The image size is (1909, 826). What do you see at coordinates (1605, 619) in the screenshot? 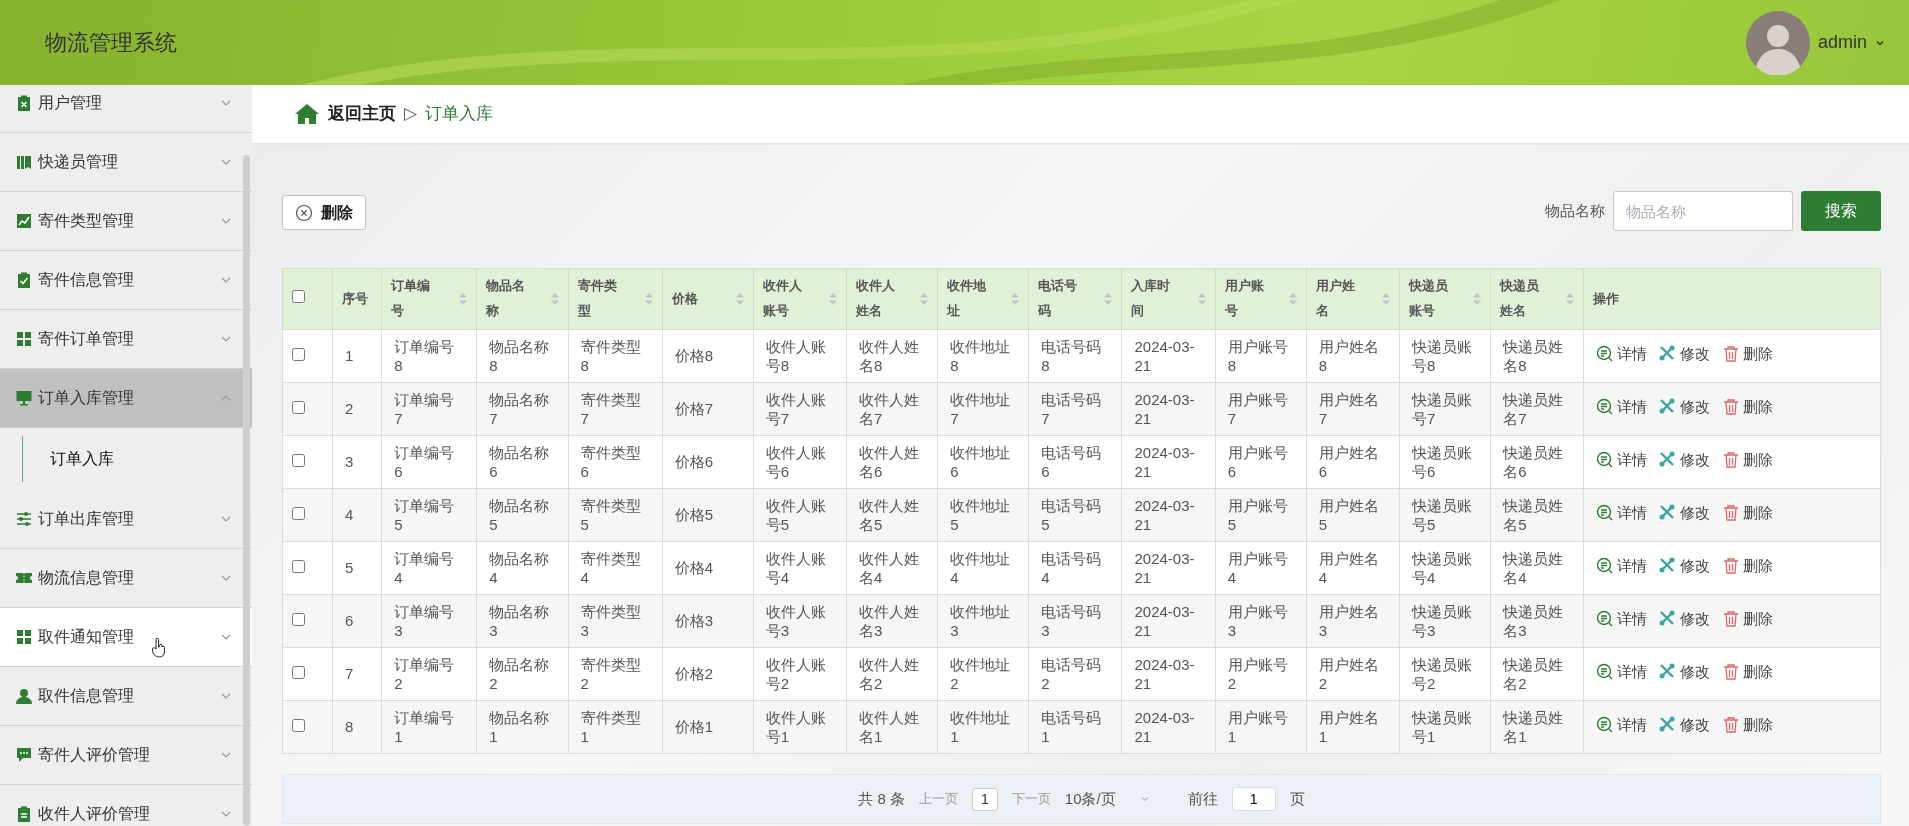
I see `details-icon` at bounding box center [1605, 619].